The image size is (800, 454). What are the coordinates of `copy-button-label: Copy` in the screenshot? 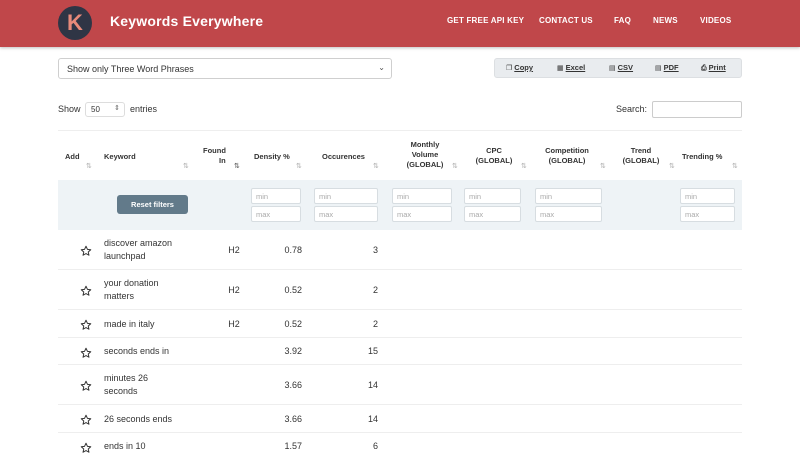 It's located at (524, 67).